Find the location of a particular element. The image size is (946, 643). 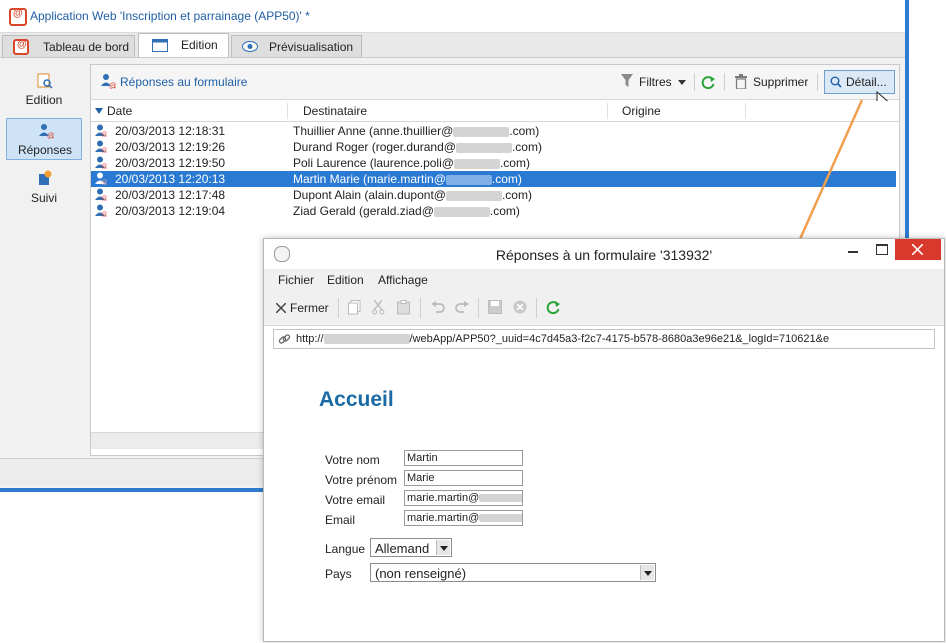

langue-value: Allemand is located at coordinates (402, 548).